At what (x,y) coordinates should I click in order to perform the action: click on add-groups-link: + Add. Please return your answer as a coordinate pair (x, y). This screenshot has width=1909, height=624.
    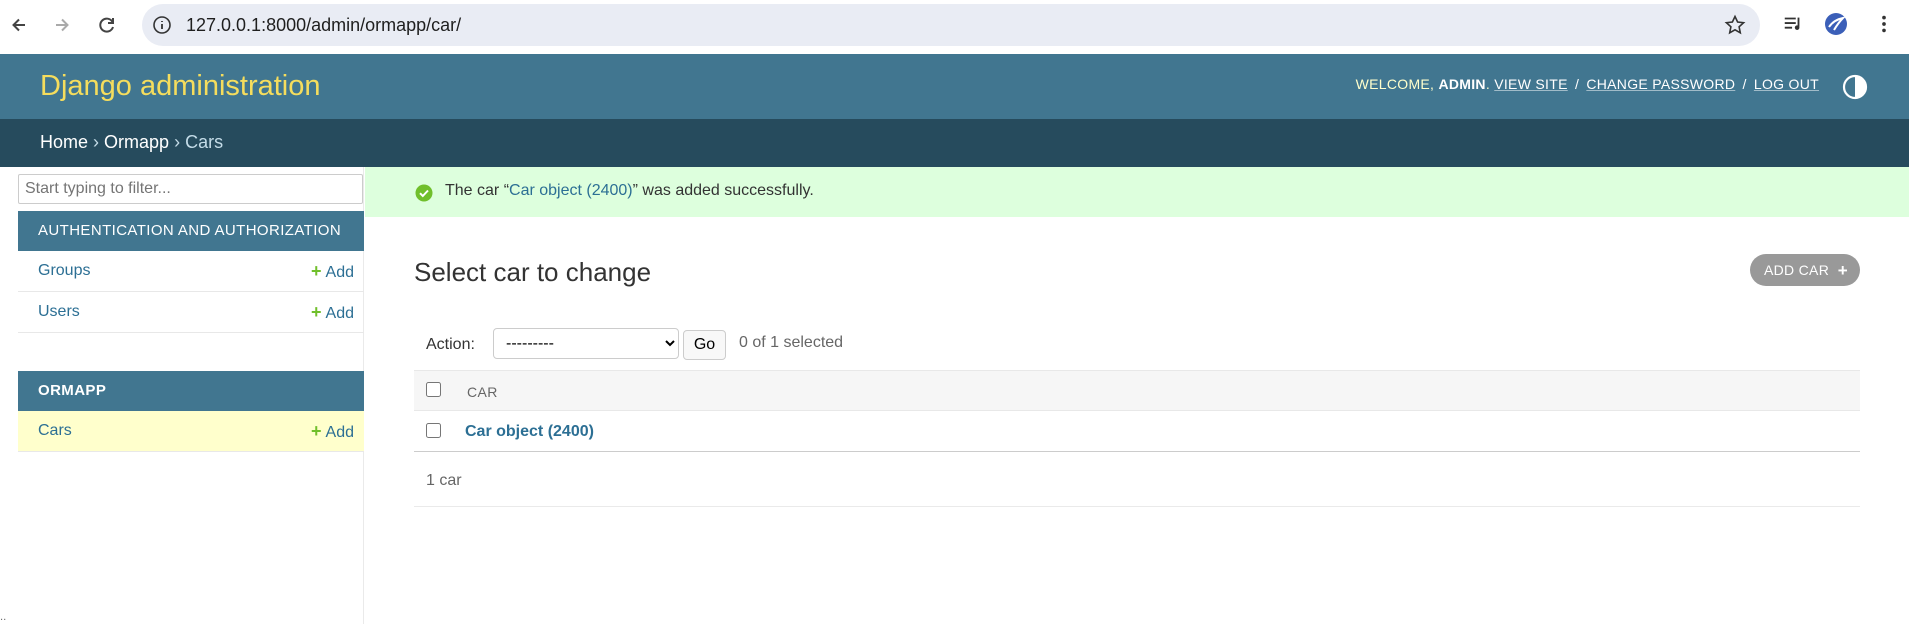
    Looking at the image, I should click on (332, 271).